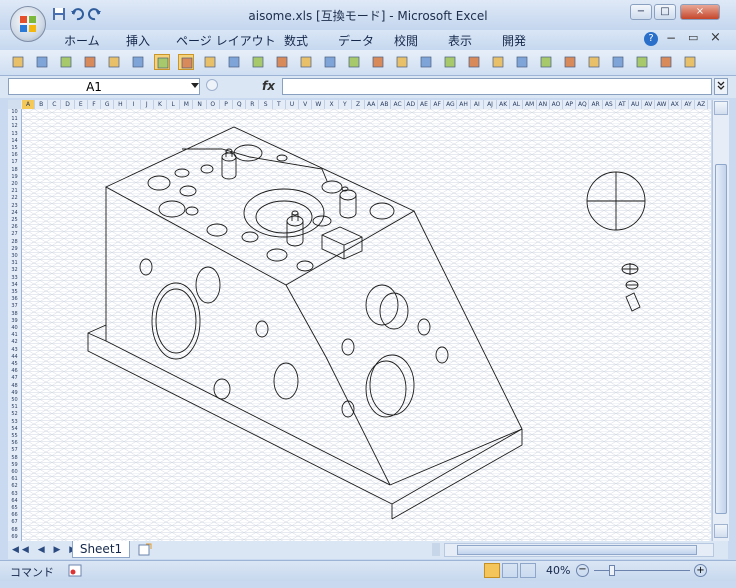  Describe the element at coordinates (160, 104) in the screenshot. I see `column-header-K: K` at that location.